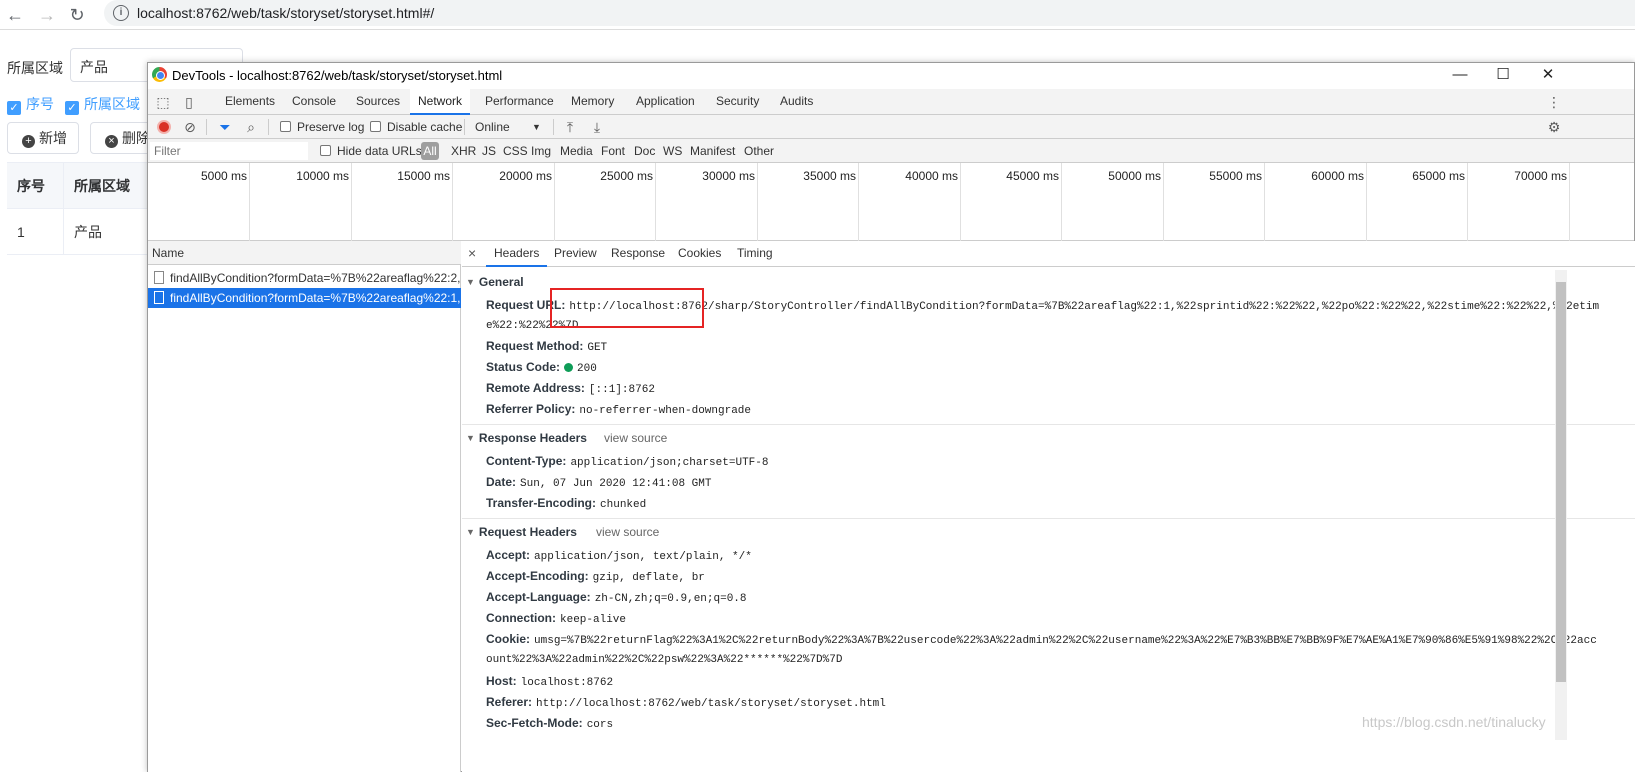  I want to click on tab-elements: Elements, so click(250, 102).